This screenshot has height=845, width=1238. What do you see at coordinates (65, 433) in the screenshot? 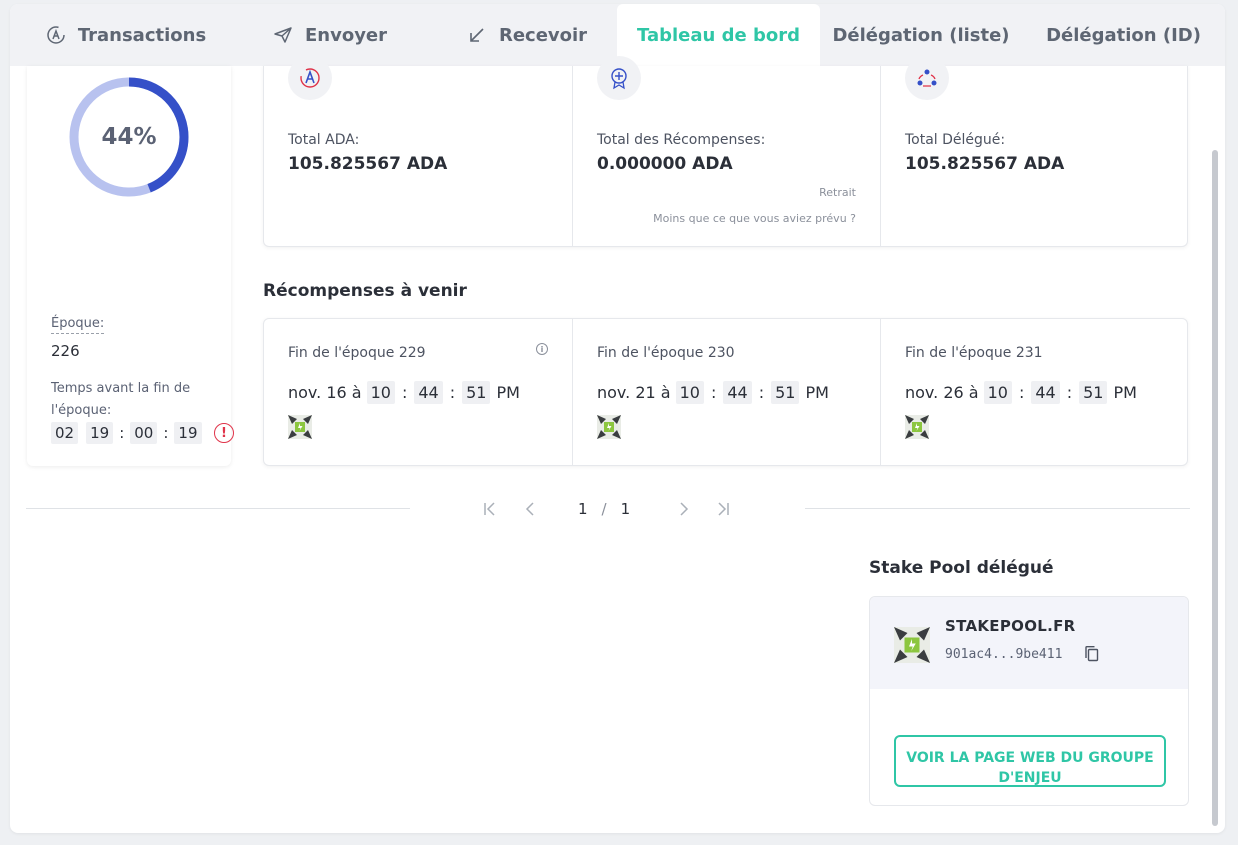
I see `countdown-days: 02` at bounding box center [65, 433].